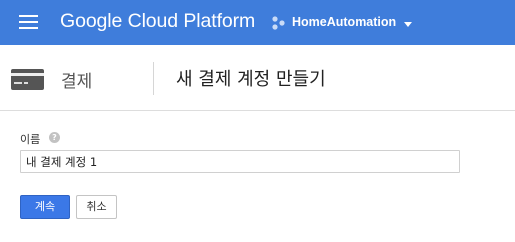 This screenshot has width=515, height=242. Describe the element at coordinates (153, 78) in the screenshot. I see `header-divider` at that location.